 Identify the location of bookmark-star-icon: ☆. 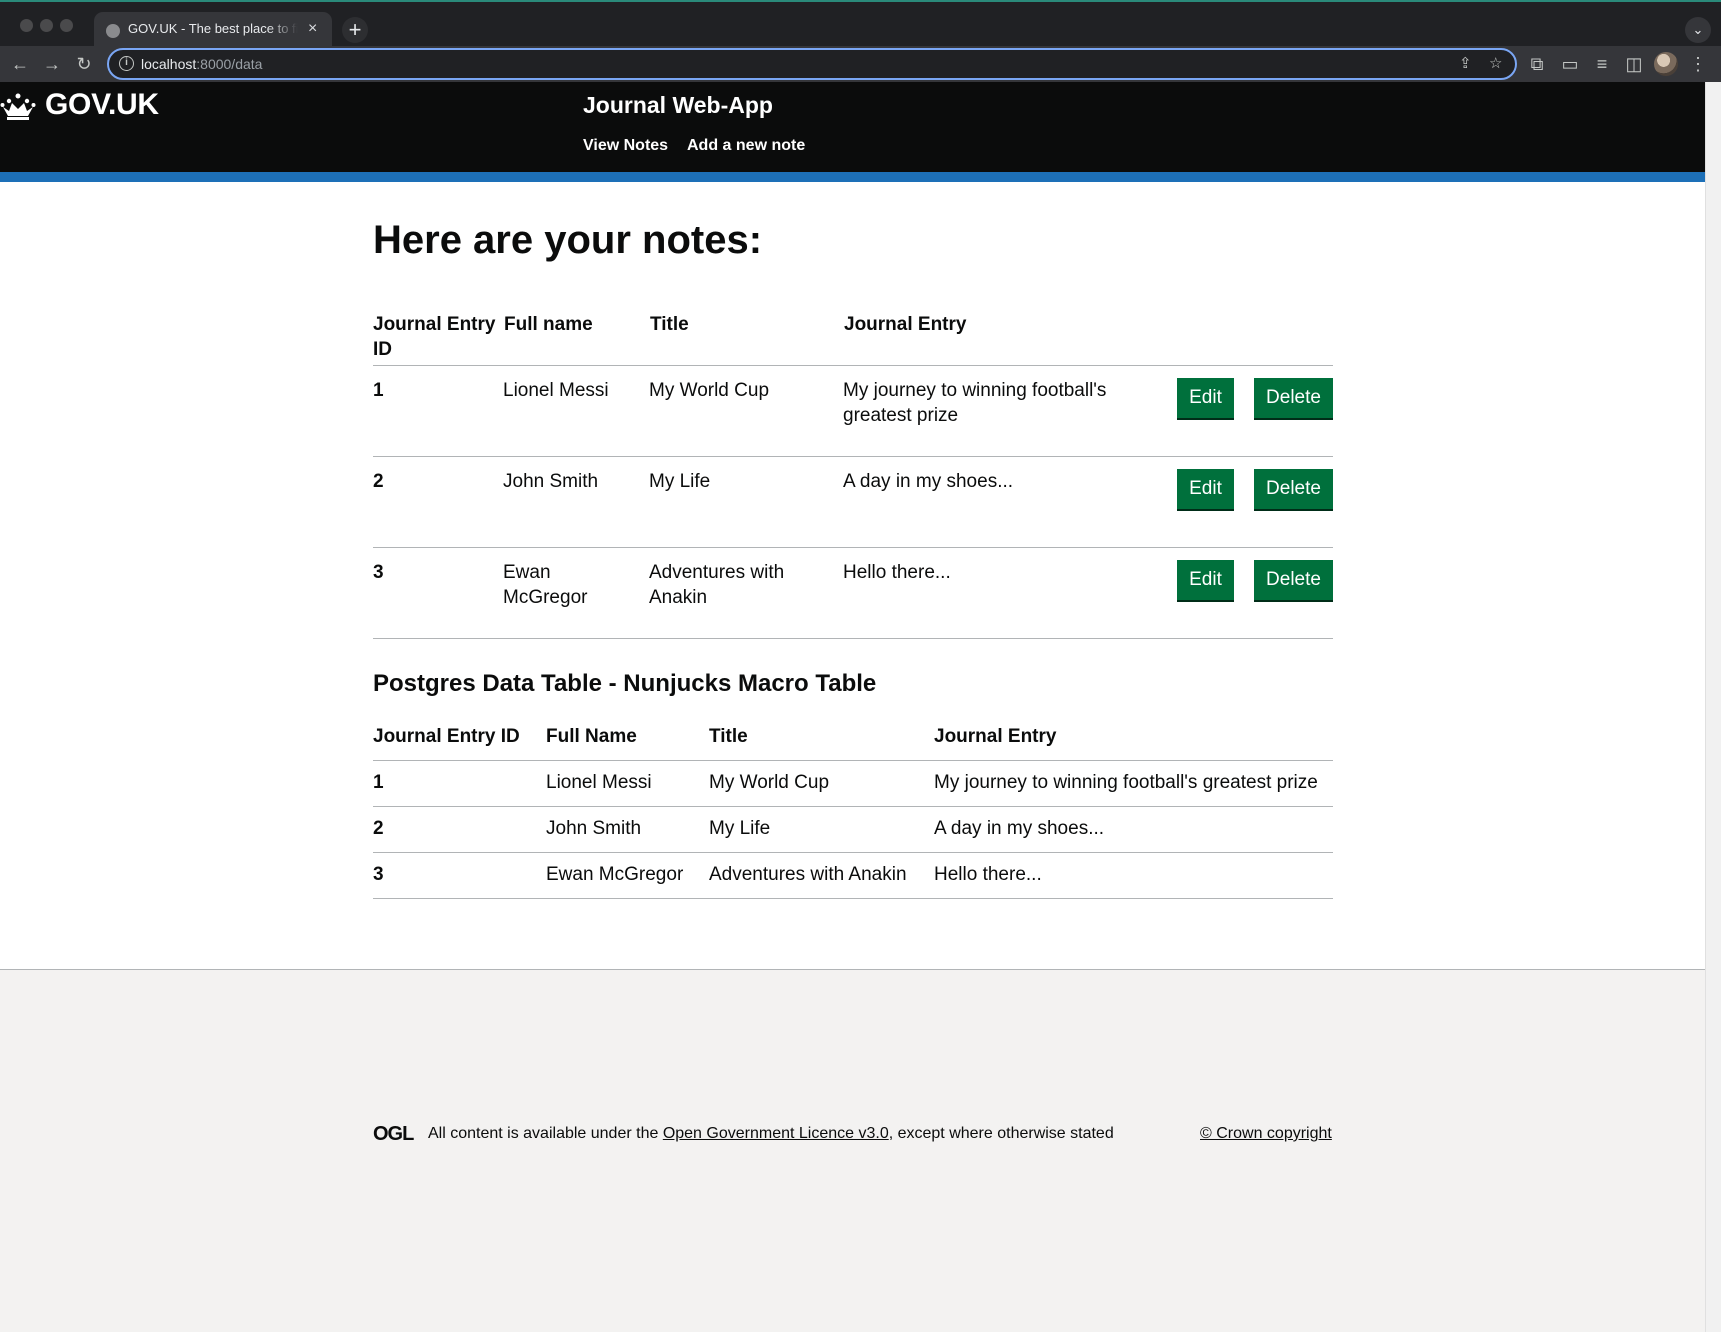
(1495, 63).